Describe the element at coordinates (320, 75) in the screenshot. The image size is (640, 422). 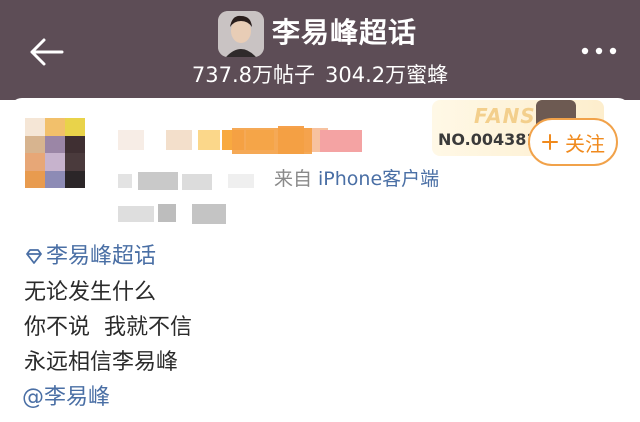
I see `topic-stats: 737.8万帖子 304.2万蜜蜂` at that location.